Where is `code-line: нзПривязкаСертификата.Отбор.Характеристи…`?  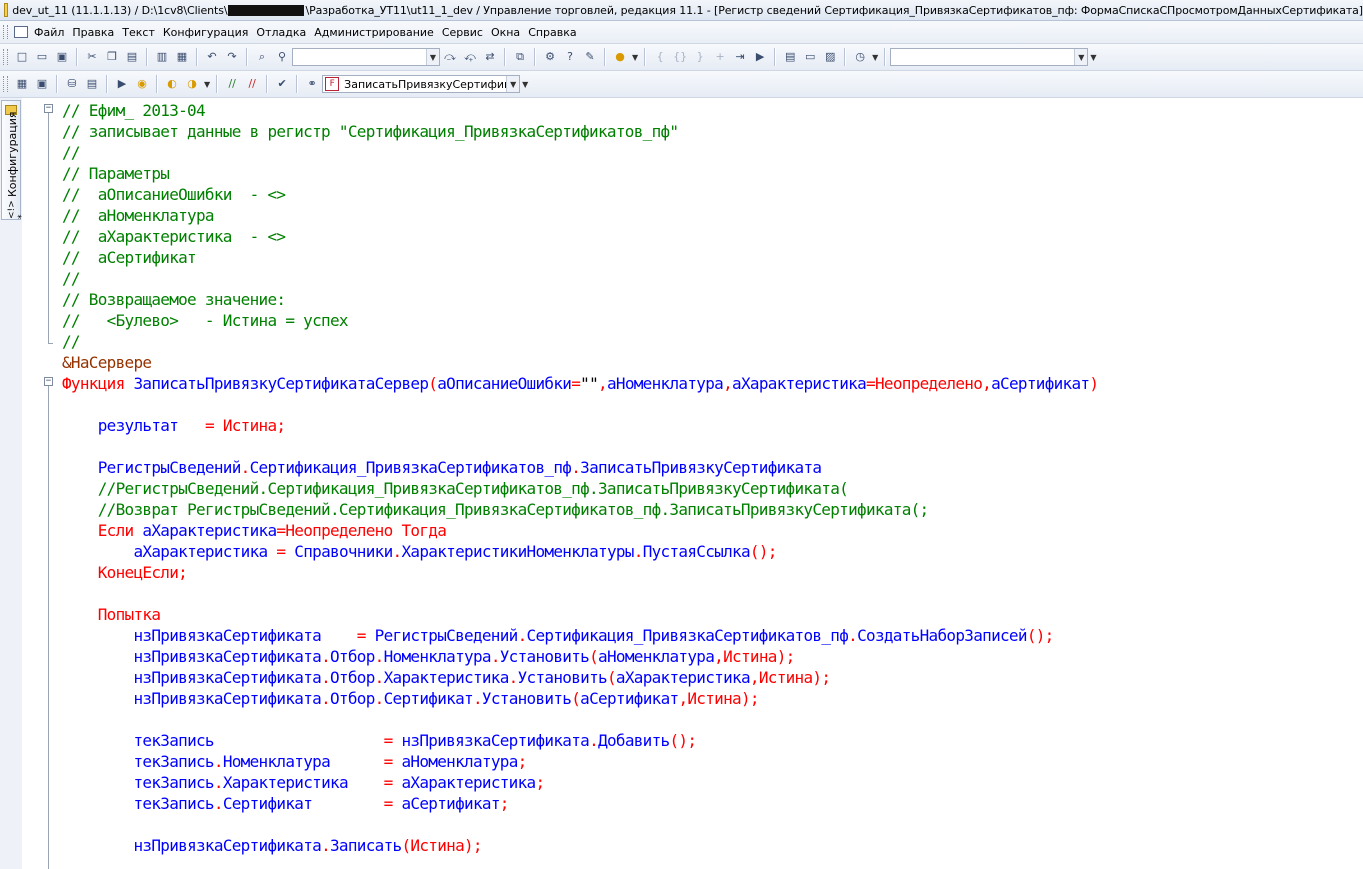
code-line: нзПривязкаСертификата.Отбор.Характеристи… is located at coordinates (580, 677).